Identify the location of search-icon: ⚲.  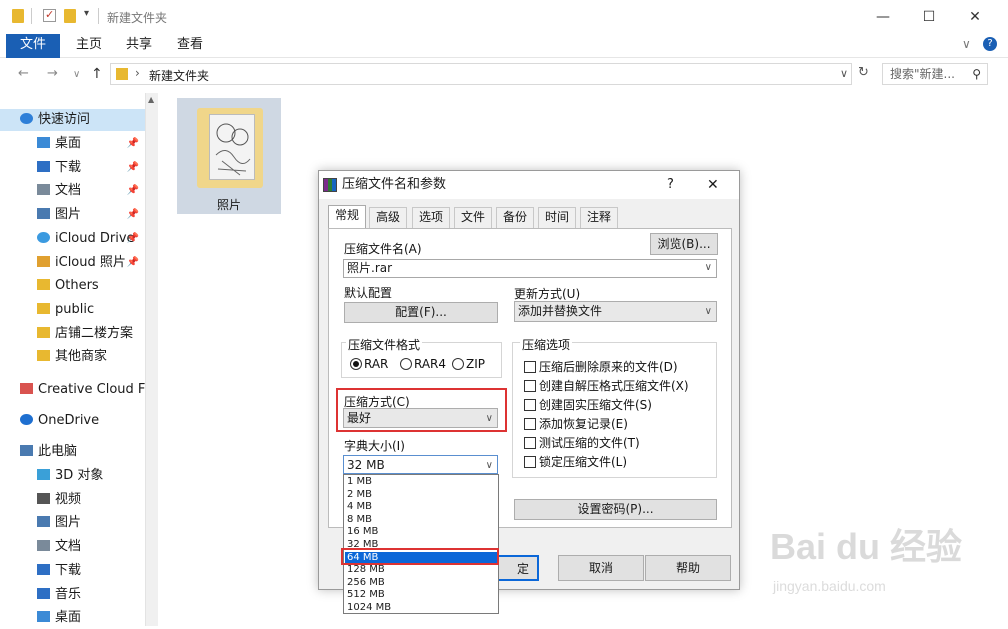
(976, 74).